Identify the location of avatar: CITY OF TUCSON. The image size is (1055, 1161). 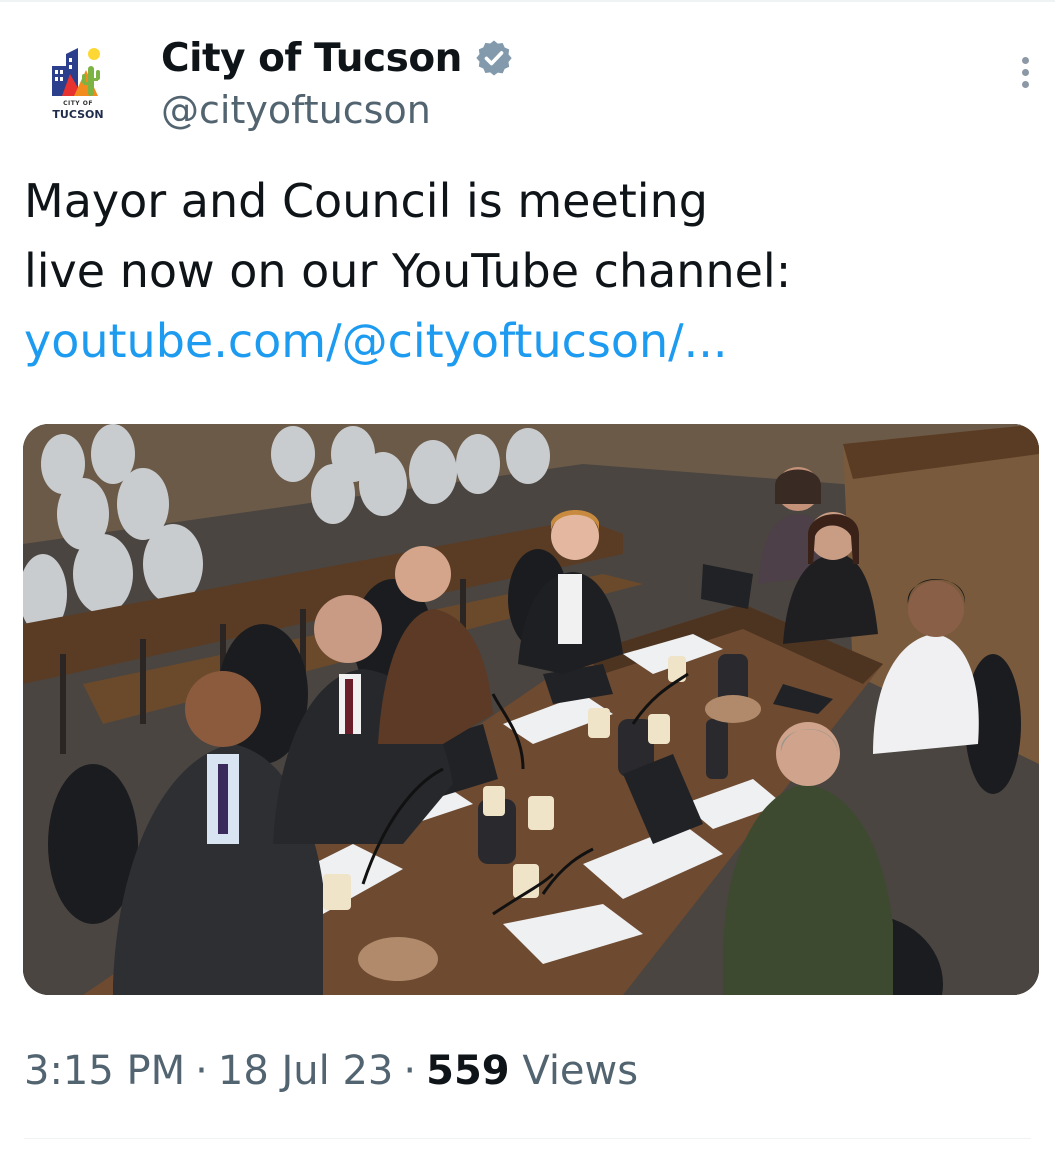
(78, 86).